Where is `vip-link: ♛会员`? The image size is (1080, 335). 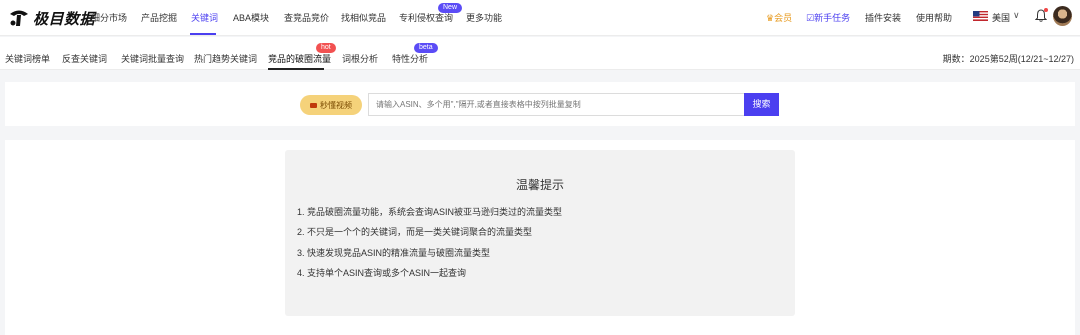 vip-link: ♛会员 is located at coordinates (779, 17).